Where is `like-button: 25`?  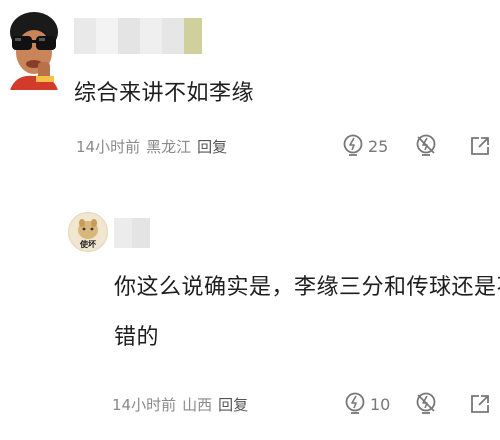
like-button: 25 is located at coordinates (365, 146).